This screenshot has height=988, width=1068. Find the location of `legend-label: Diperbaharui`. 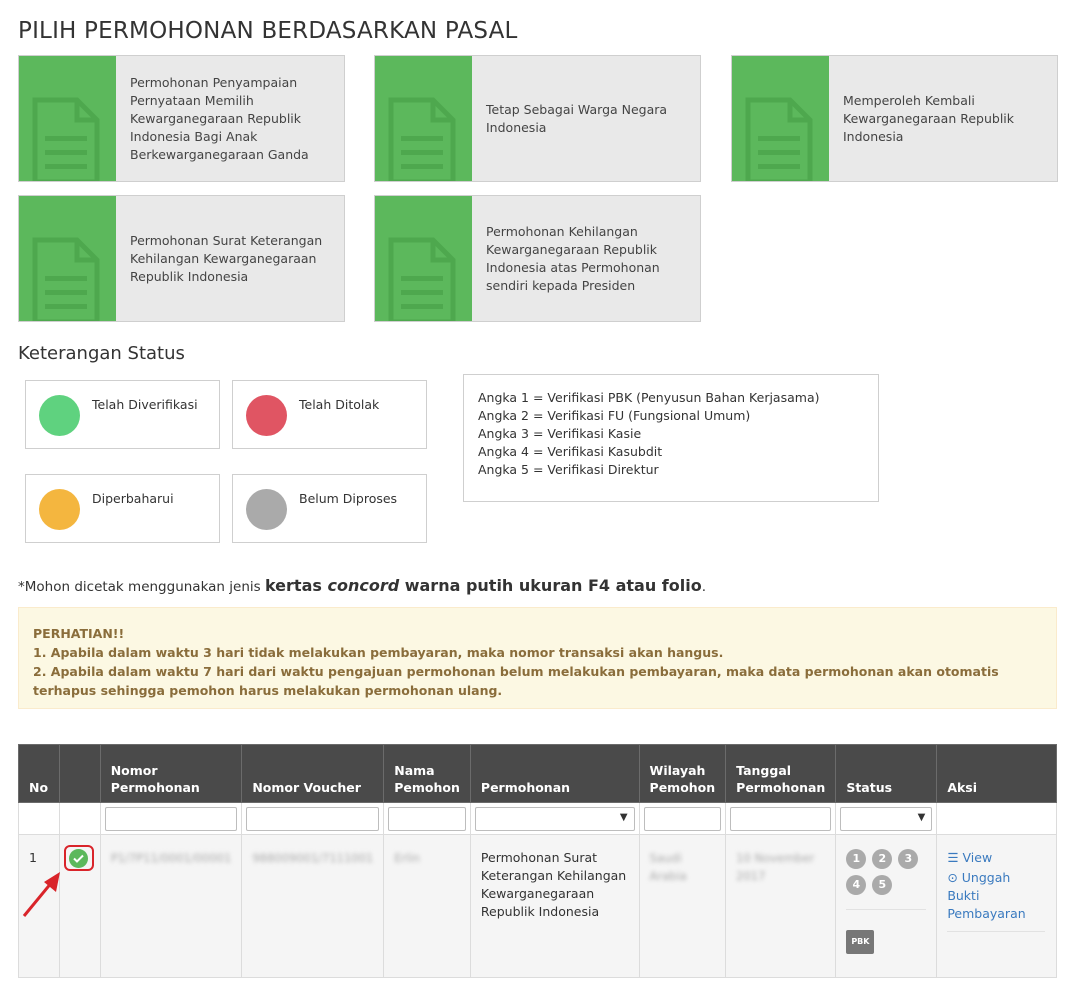

legend-label: Diperbaharui is located at coordinates (133, 498).